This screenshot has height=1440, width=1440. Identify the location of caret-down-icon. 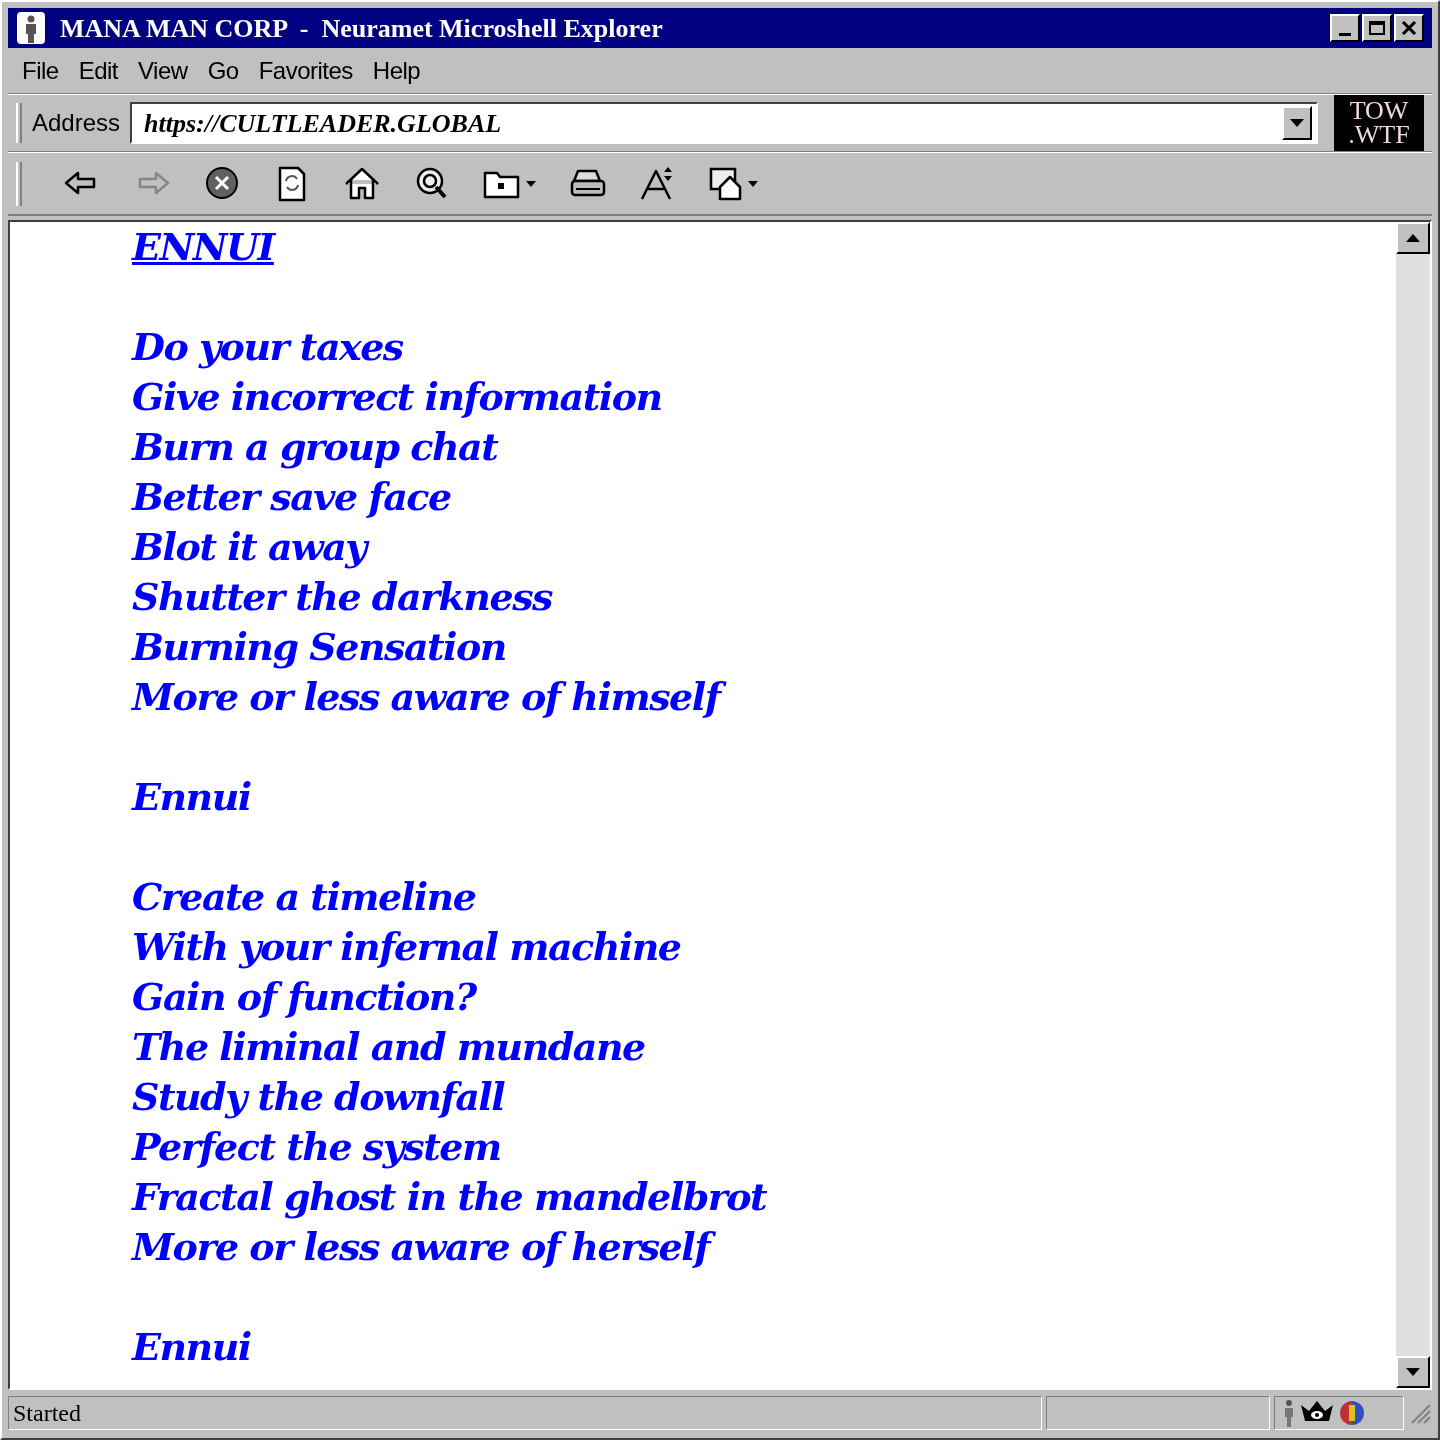
(1297, 123).